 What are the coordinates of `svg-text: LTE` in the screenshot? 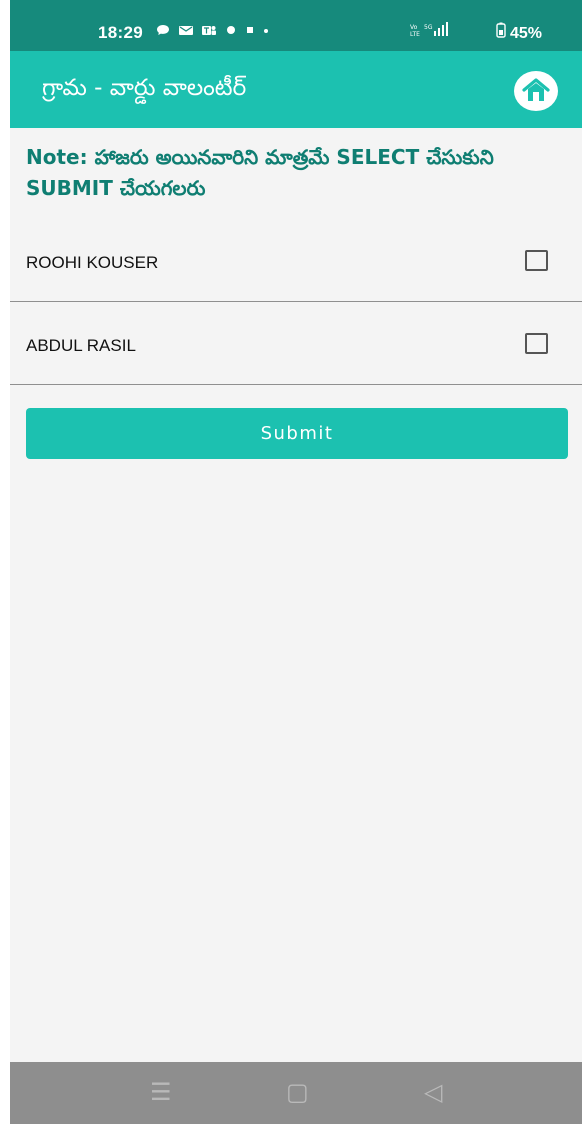 It's located at (415, 34).